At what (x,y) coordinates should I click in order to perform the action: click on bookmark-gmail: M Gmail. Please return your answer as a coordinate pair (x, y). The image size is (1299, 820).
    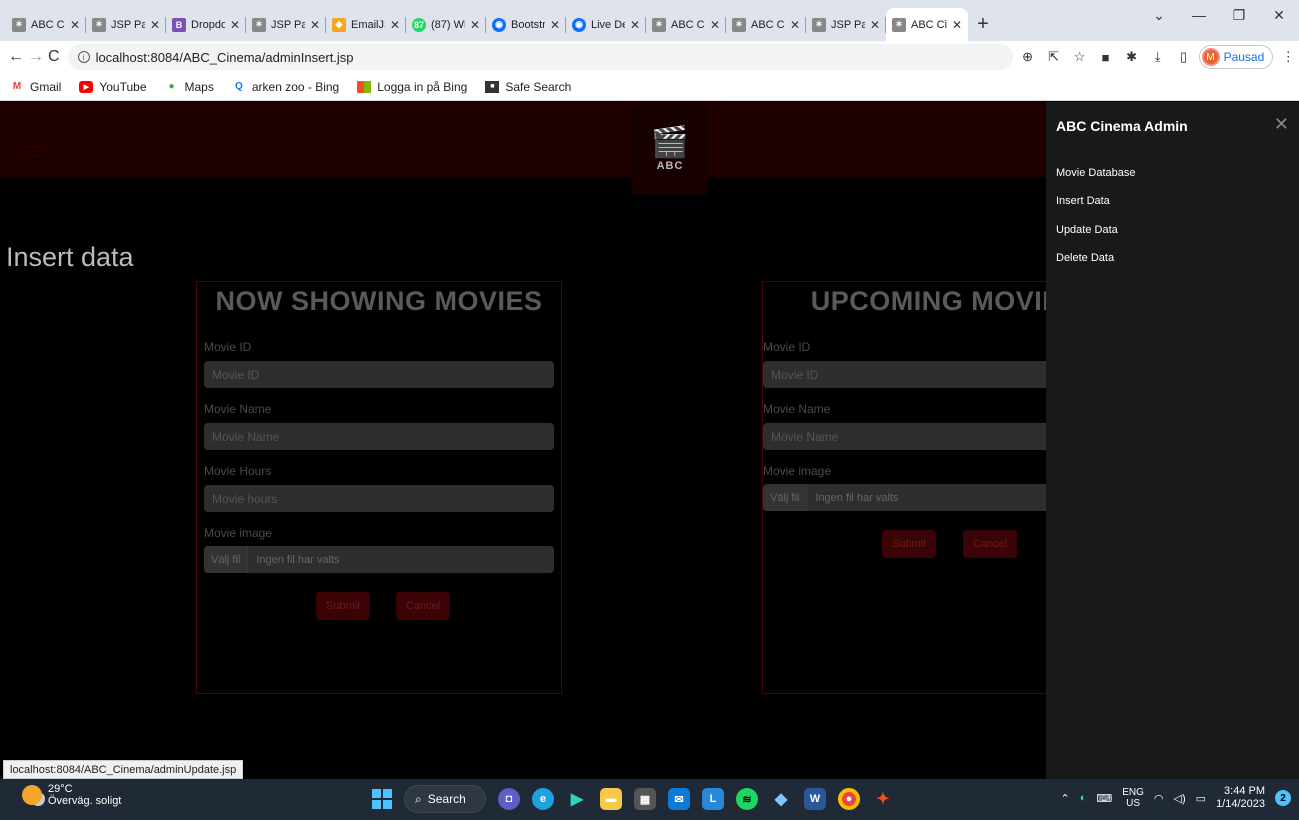
    Looking at the image, I should click on (36, 87).